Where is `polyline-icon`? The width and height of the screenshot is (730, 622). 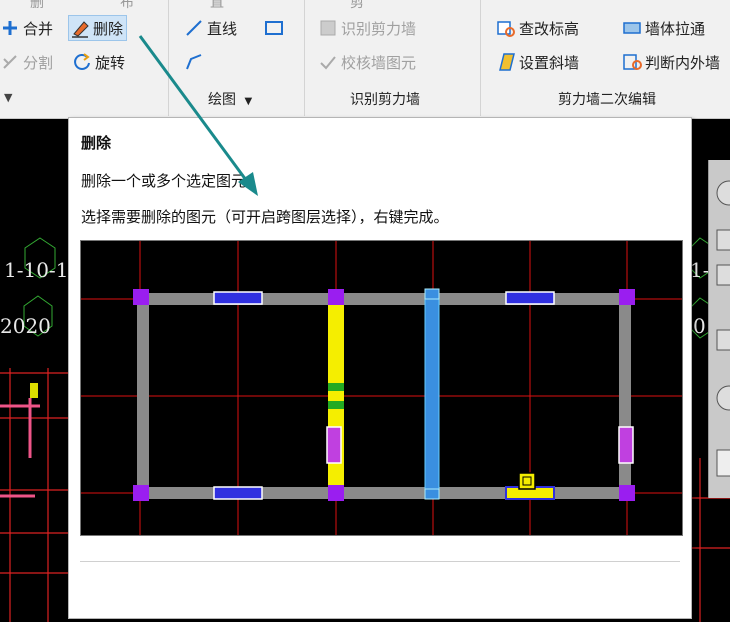
polyline-icon is located at coordinates (194, 62).